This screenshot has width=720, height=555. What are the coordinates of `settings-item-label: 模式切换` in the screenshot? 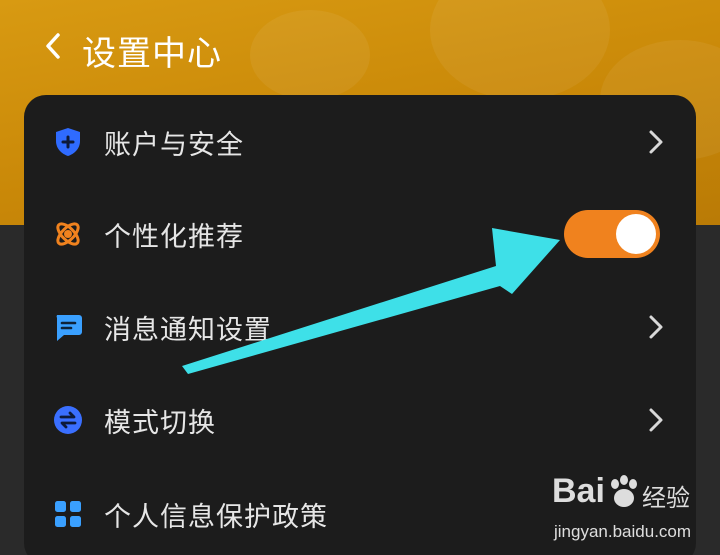 It's located at (160, 423).